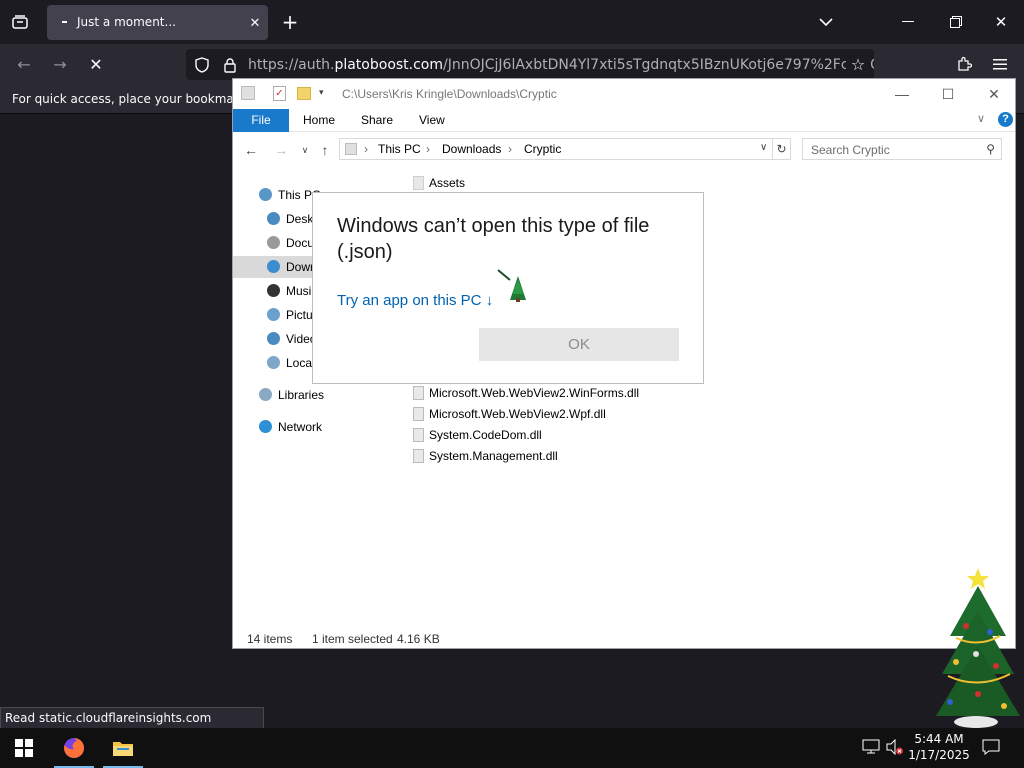 This screenshot has height=768, width=1024. I want to click on documents-icon, so click(273, 242).